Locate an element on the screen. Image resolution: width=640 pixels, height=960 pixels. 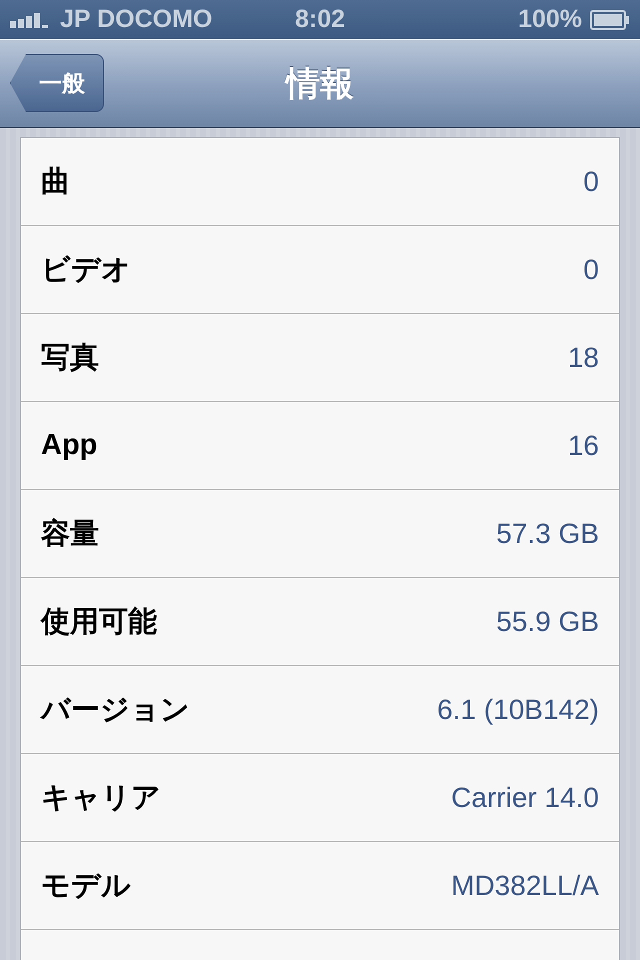
battery-icon is located at coordinates (610, 20).